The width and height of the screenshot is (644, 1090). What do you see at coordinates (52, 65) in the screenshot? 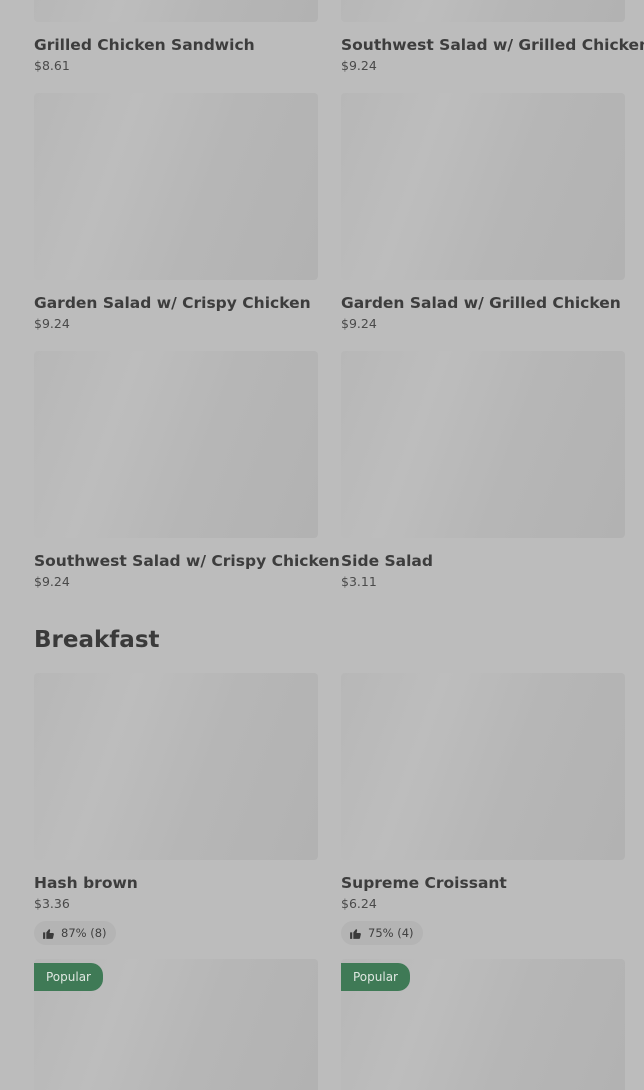
I see `item-price: $8.61` at bounding box center [52, 65].